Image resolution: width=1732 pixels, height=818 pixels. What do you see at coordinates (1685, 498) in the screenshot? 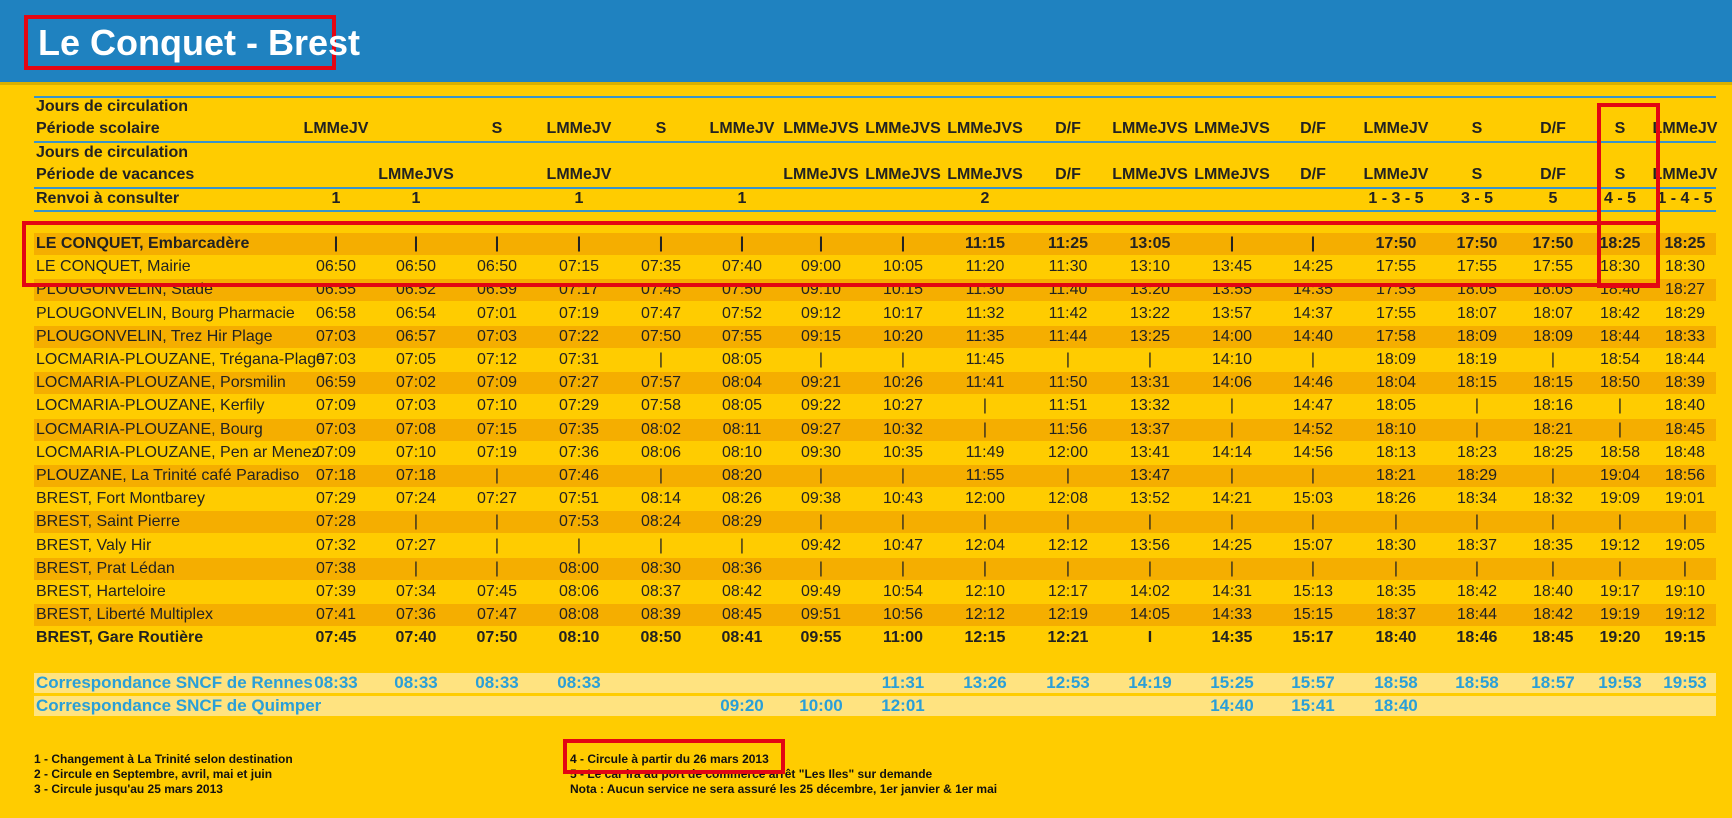
I see `time-cell: 19:01` at bounding box center [1685, 498].